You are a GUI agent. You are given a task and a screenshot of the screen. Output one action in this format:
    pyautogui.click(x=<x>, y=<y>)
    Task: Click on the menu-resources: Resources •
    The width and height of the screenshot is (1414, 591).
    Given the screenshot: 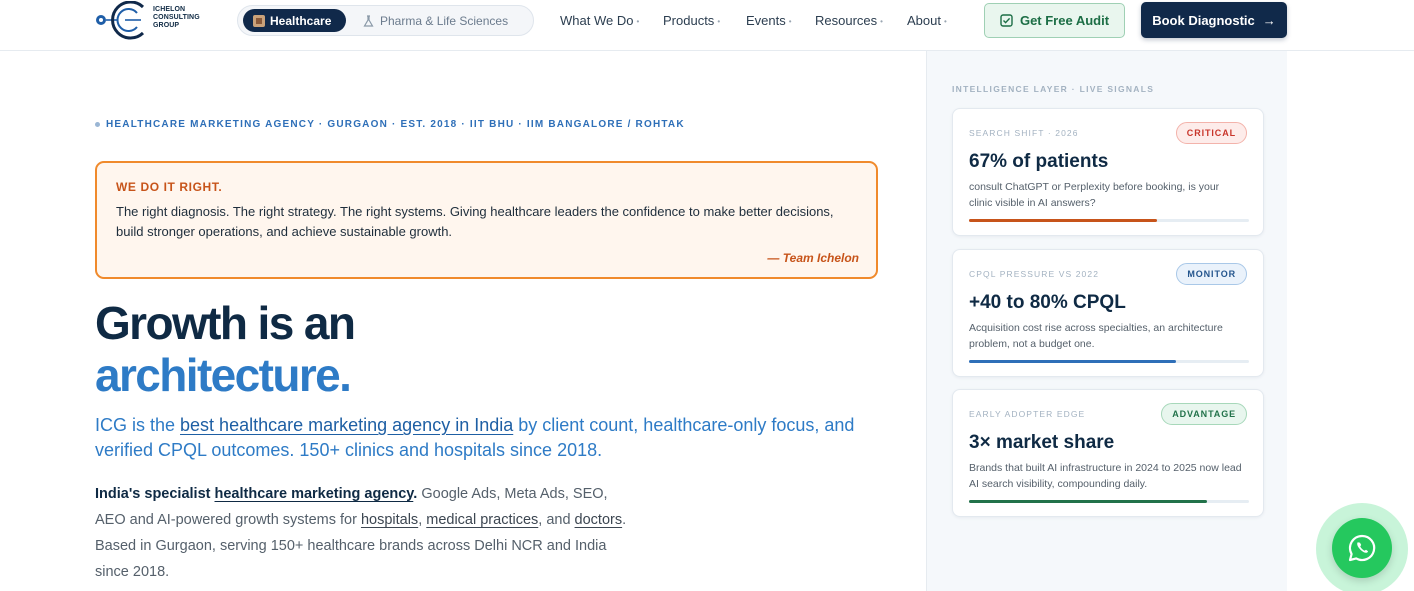 What is the action you would take?
    pyautogui.click(x=849, y=20)
    